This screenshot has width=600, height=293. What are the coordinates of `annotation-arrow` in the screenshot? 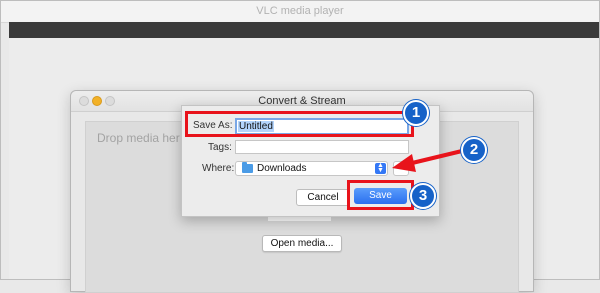 It's located at (427, 160).